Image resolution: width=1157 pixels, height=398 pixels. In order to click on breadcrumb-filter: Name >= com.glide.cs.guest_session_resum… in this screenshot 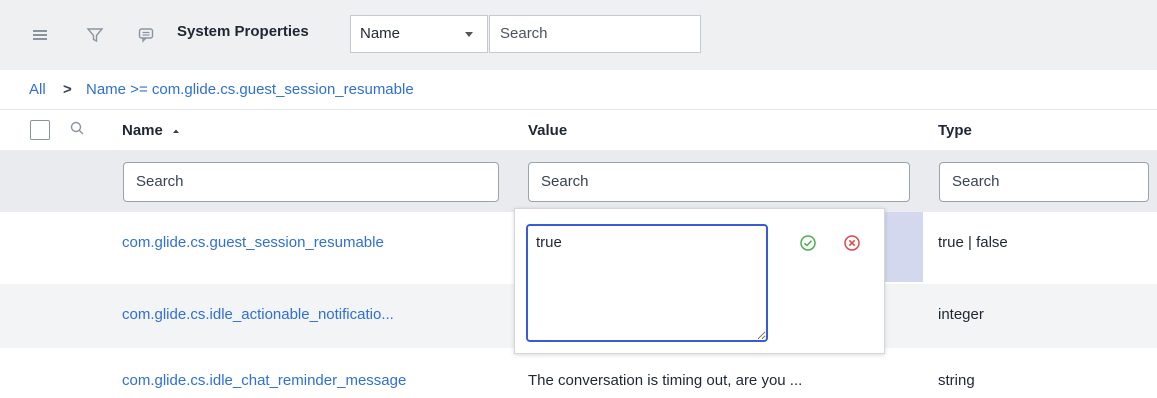, I will do `click(250, 89)`.